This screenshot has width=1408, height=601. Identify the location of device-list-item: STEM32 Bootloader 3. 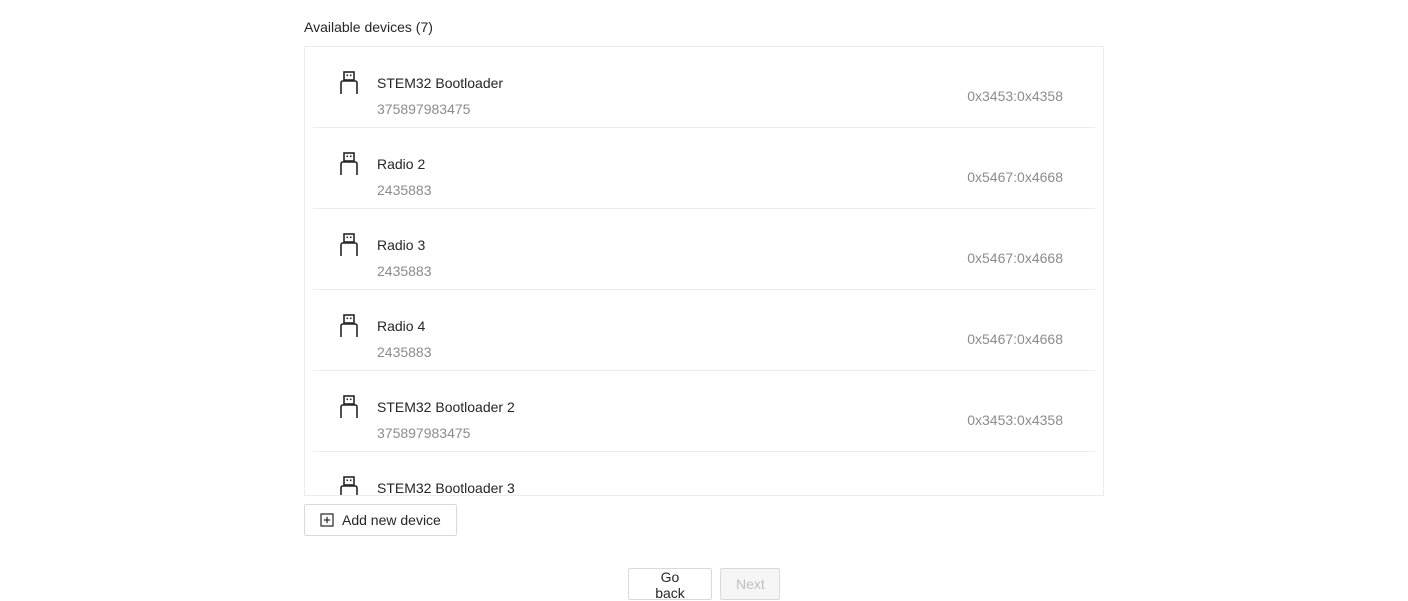
(704, 474).